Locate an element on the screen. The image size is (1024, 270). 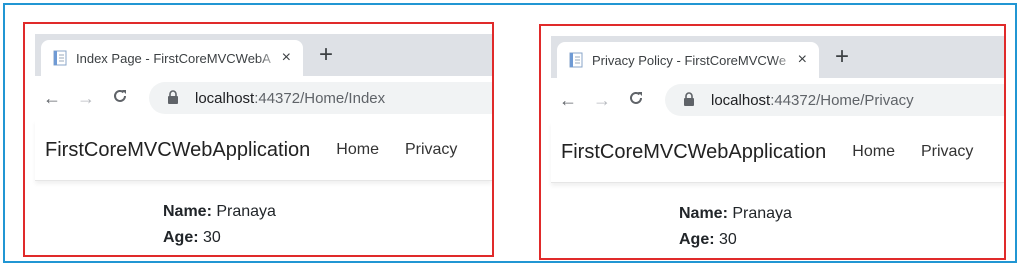
url-text: localhost:44372/Home/Privacy is located at coordinates (812, 100).